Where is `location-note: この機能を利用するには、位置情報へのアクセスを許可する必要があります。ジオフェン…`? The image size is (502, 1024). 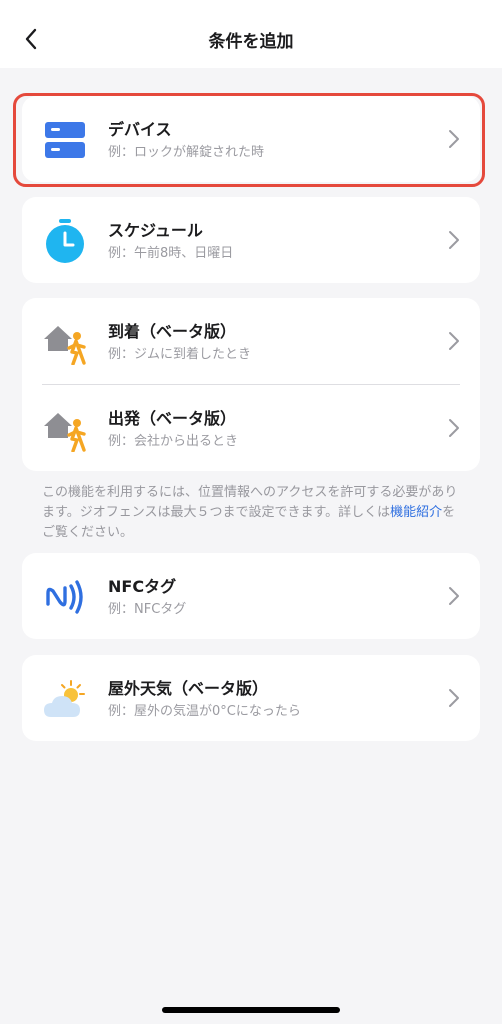
location-note: この機能を利用するには、位置情報へのアクセスを許可する必要があります。ジオフェン… is located at coordinates (254, 513).